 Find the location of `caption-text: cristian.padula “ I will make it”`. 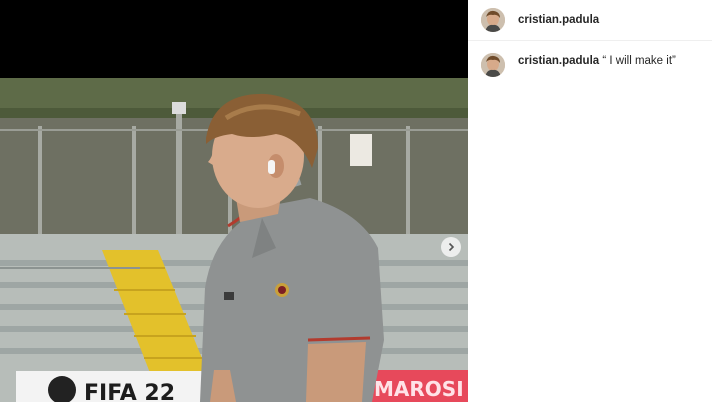

caption-text: cristian.padula “ I will make it” is located at coordinates (597, 61).